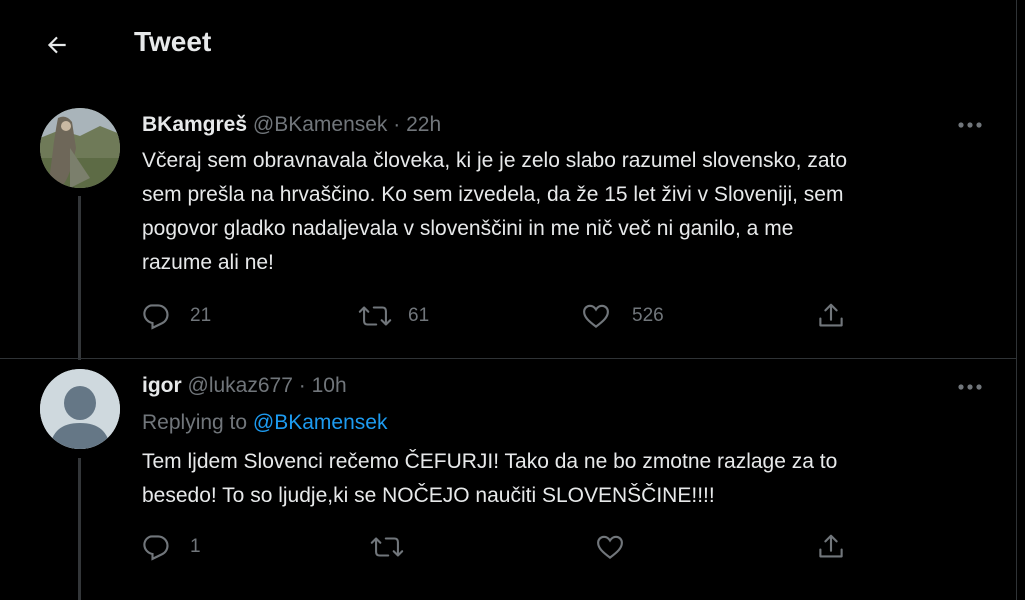 This screenshot has height=600, width=1025. Describe the element at coordinates (80, 409) in the screenshot. I see `default-avatar` at that location.